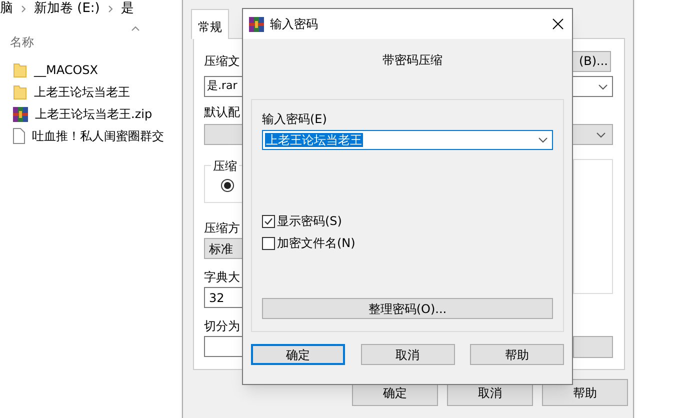  Describe the element at coordinates (294, 119) in the screenshot. I see `field-label: 输入密码(E)` at that location.